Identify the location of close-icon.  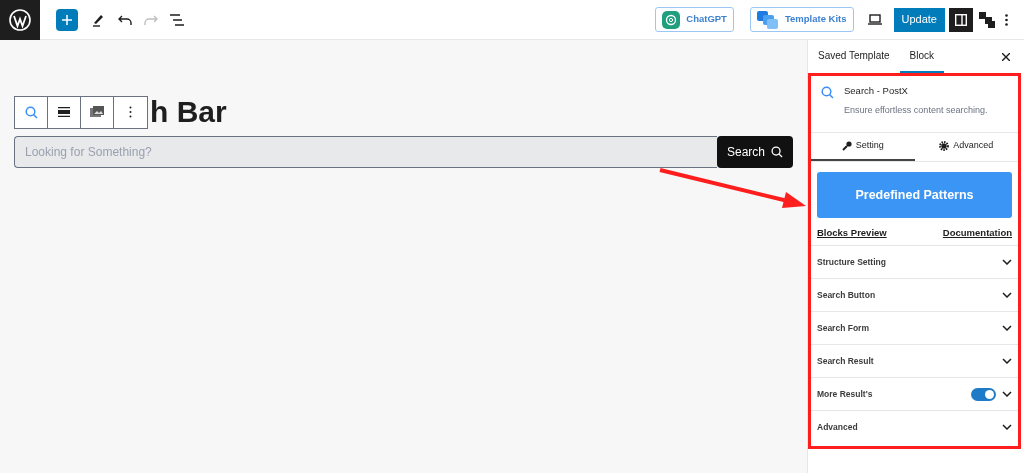
(1006, 56).